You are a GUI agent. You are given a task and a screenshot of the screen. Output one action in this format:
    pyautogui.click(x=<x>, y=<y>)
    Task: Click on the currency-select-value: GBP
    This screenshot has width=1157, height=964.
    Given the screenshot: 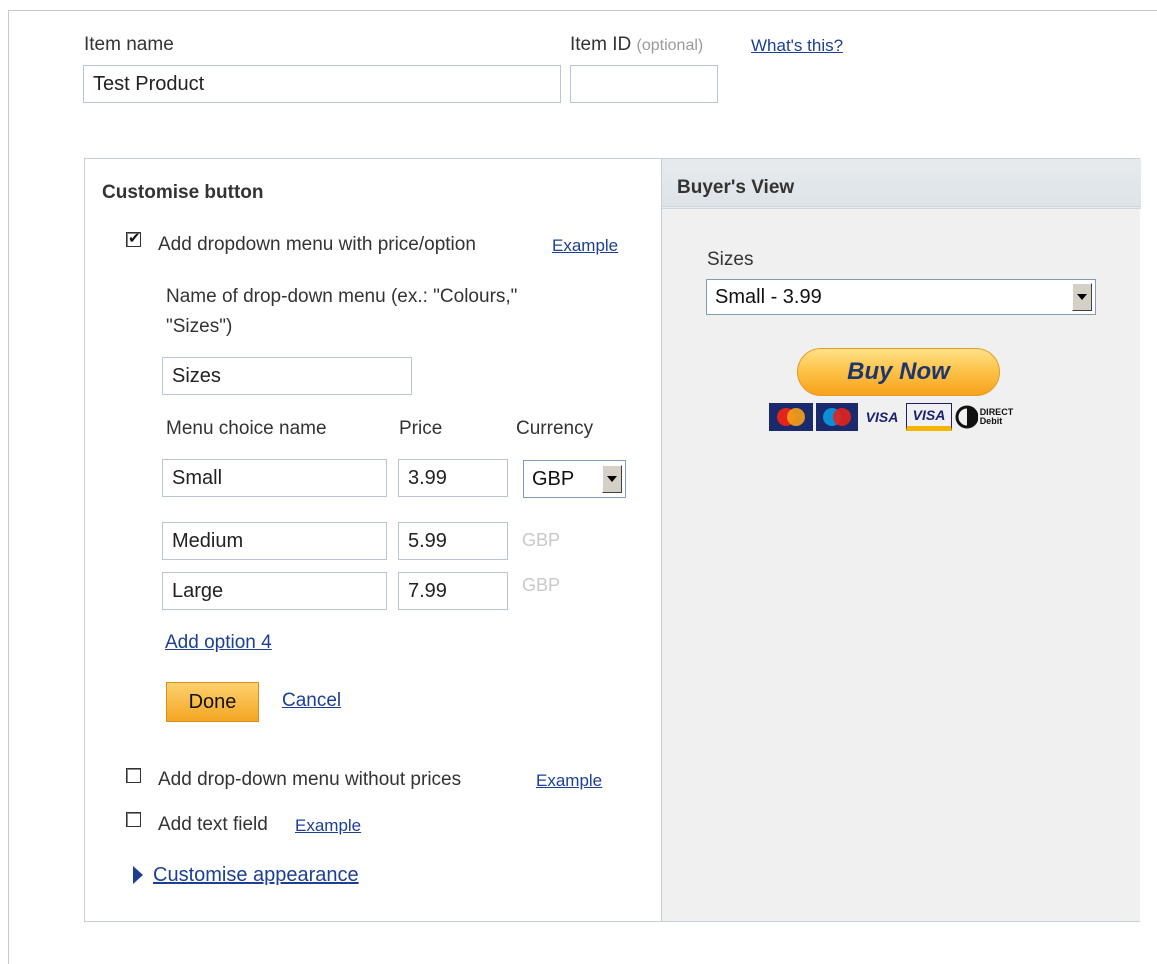 What is the action you would take?
    pyautogui.click(x=553, y=478)
    